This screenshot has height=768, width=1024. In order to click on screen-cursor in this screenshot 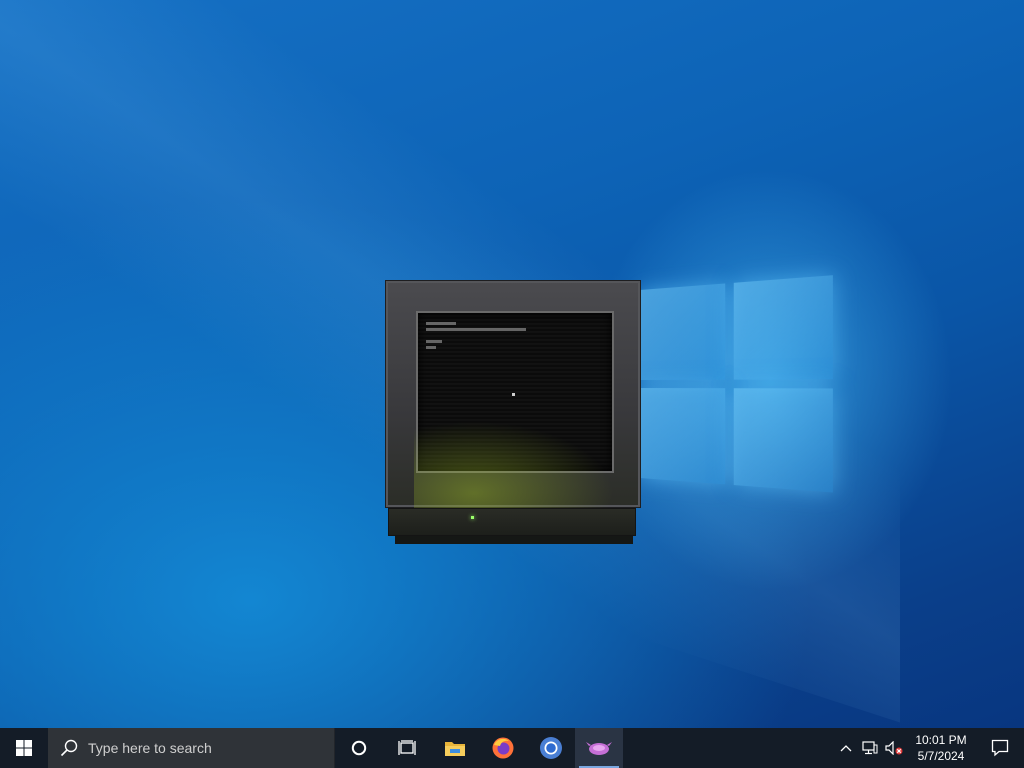, I will do `click(513, 394)`.